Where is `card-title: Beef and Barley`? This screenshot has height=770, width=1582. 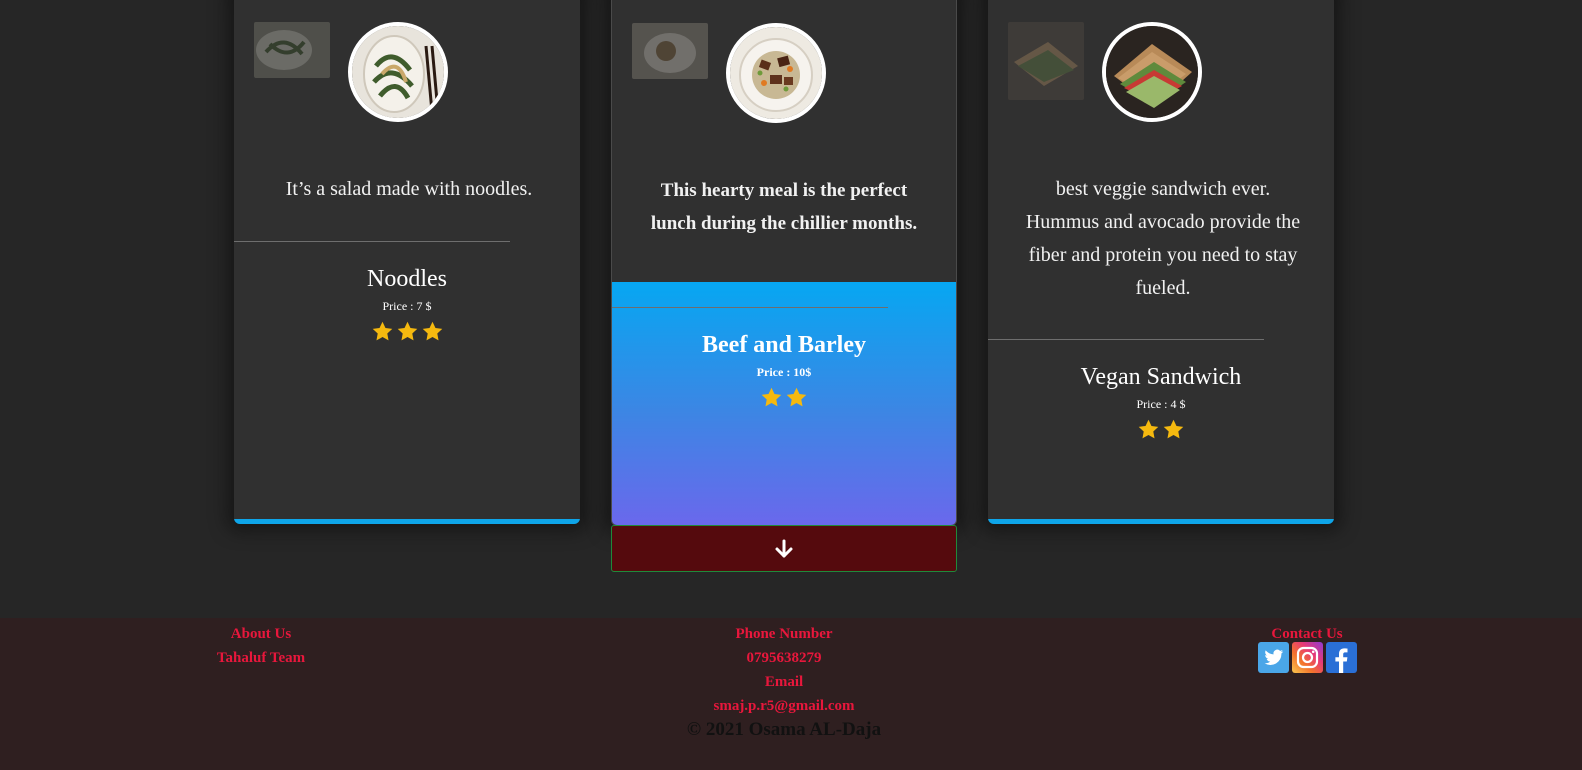
card-title: Beef and Barley is located at coordinates (784, 345).